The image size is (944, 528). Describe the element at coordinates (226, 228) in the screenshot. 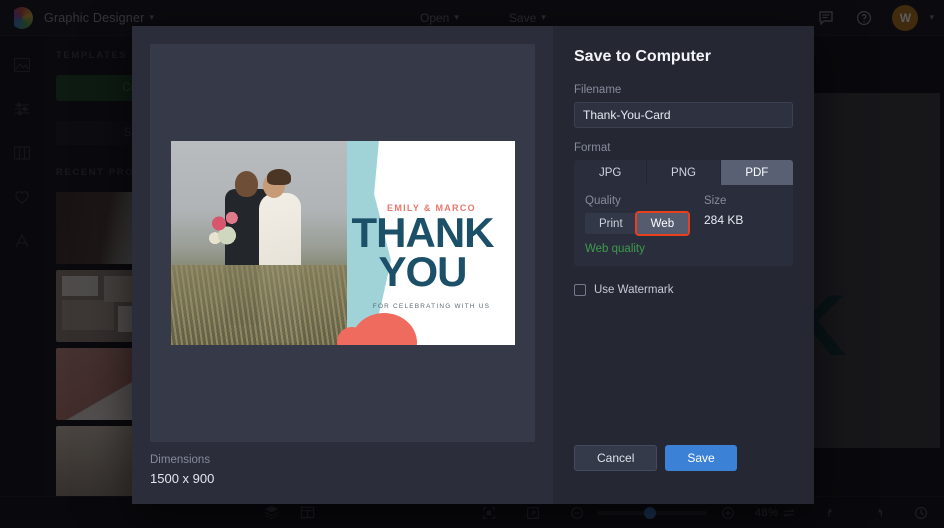

I see `bouquet` at that location.